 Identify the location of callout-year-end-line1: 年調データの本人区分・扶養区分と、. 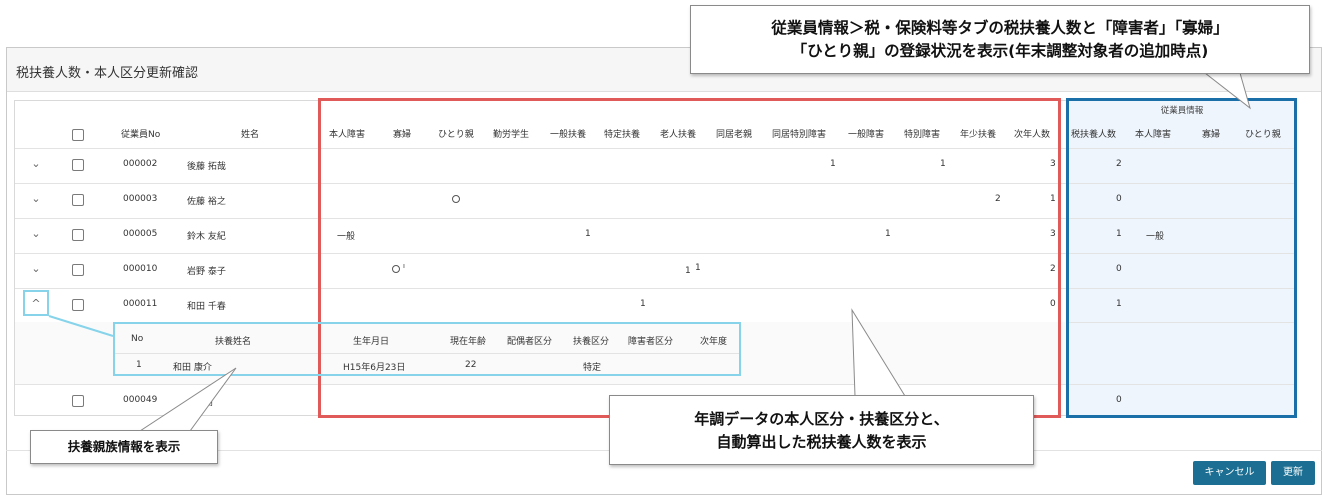
(821, 419).